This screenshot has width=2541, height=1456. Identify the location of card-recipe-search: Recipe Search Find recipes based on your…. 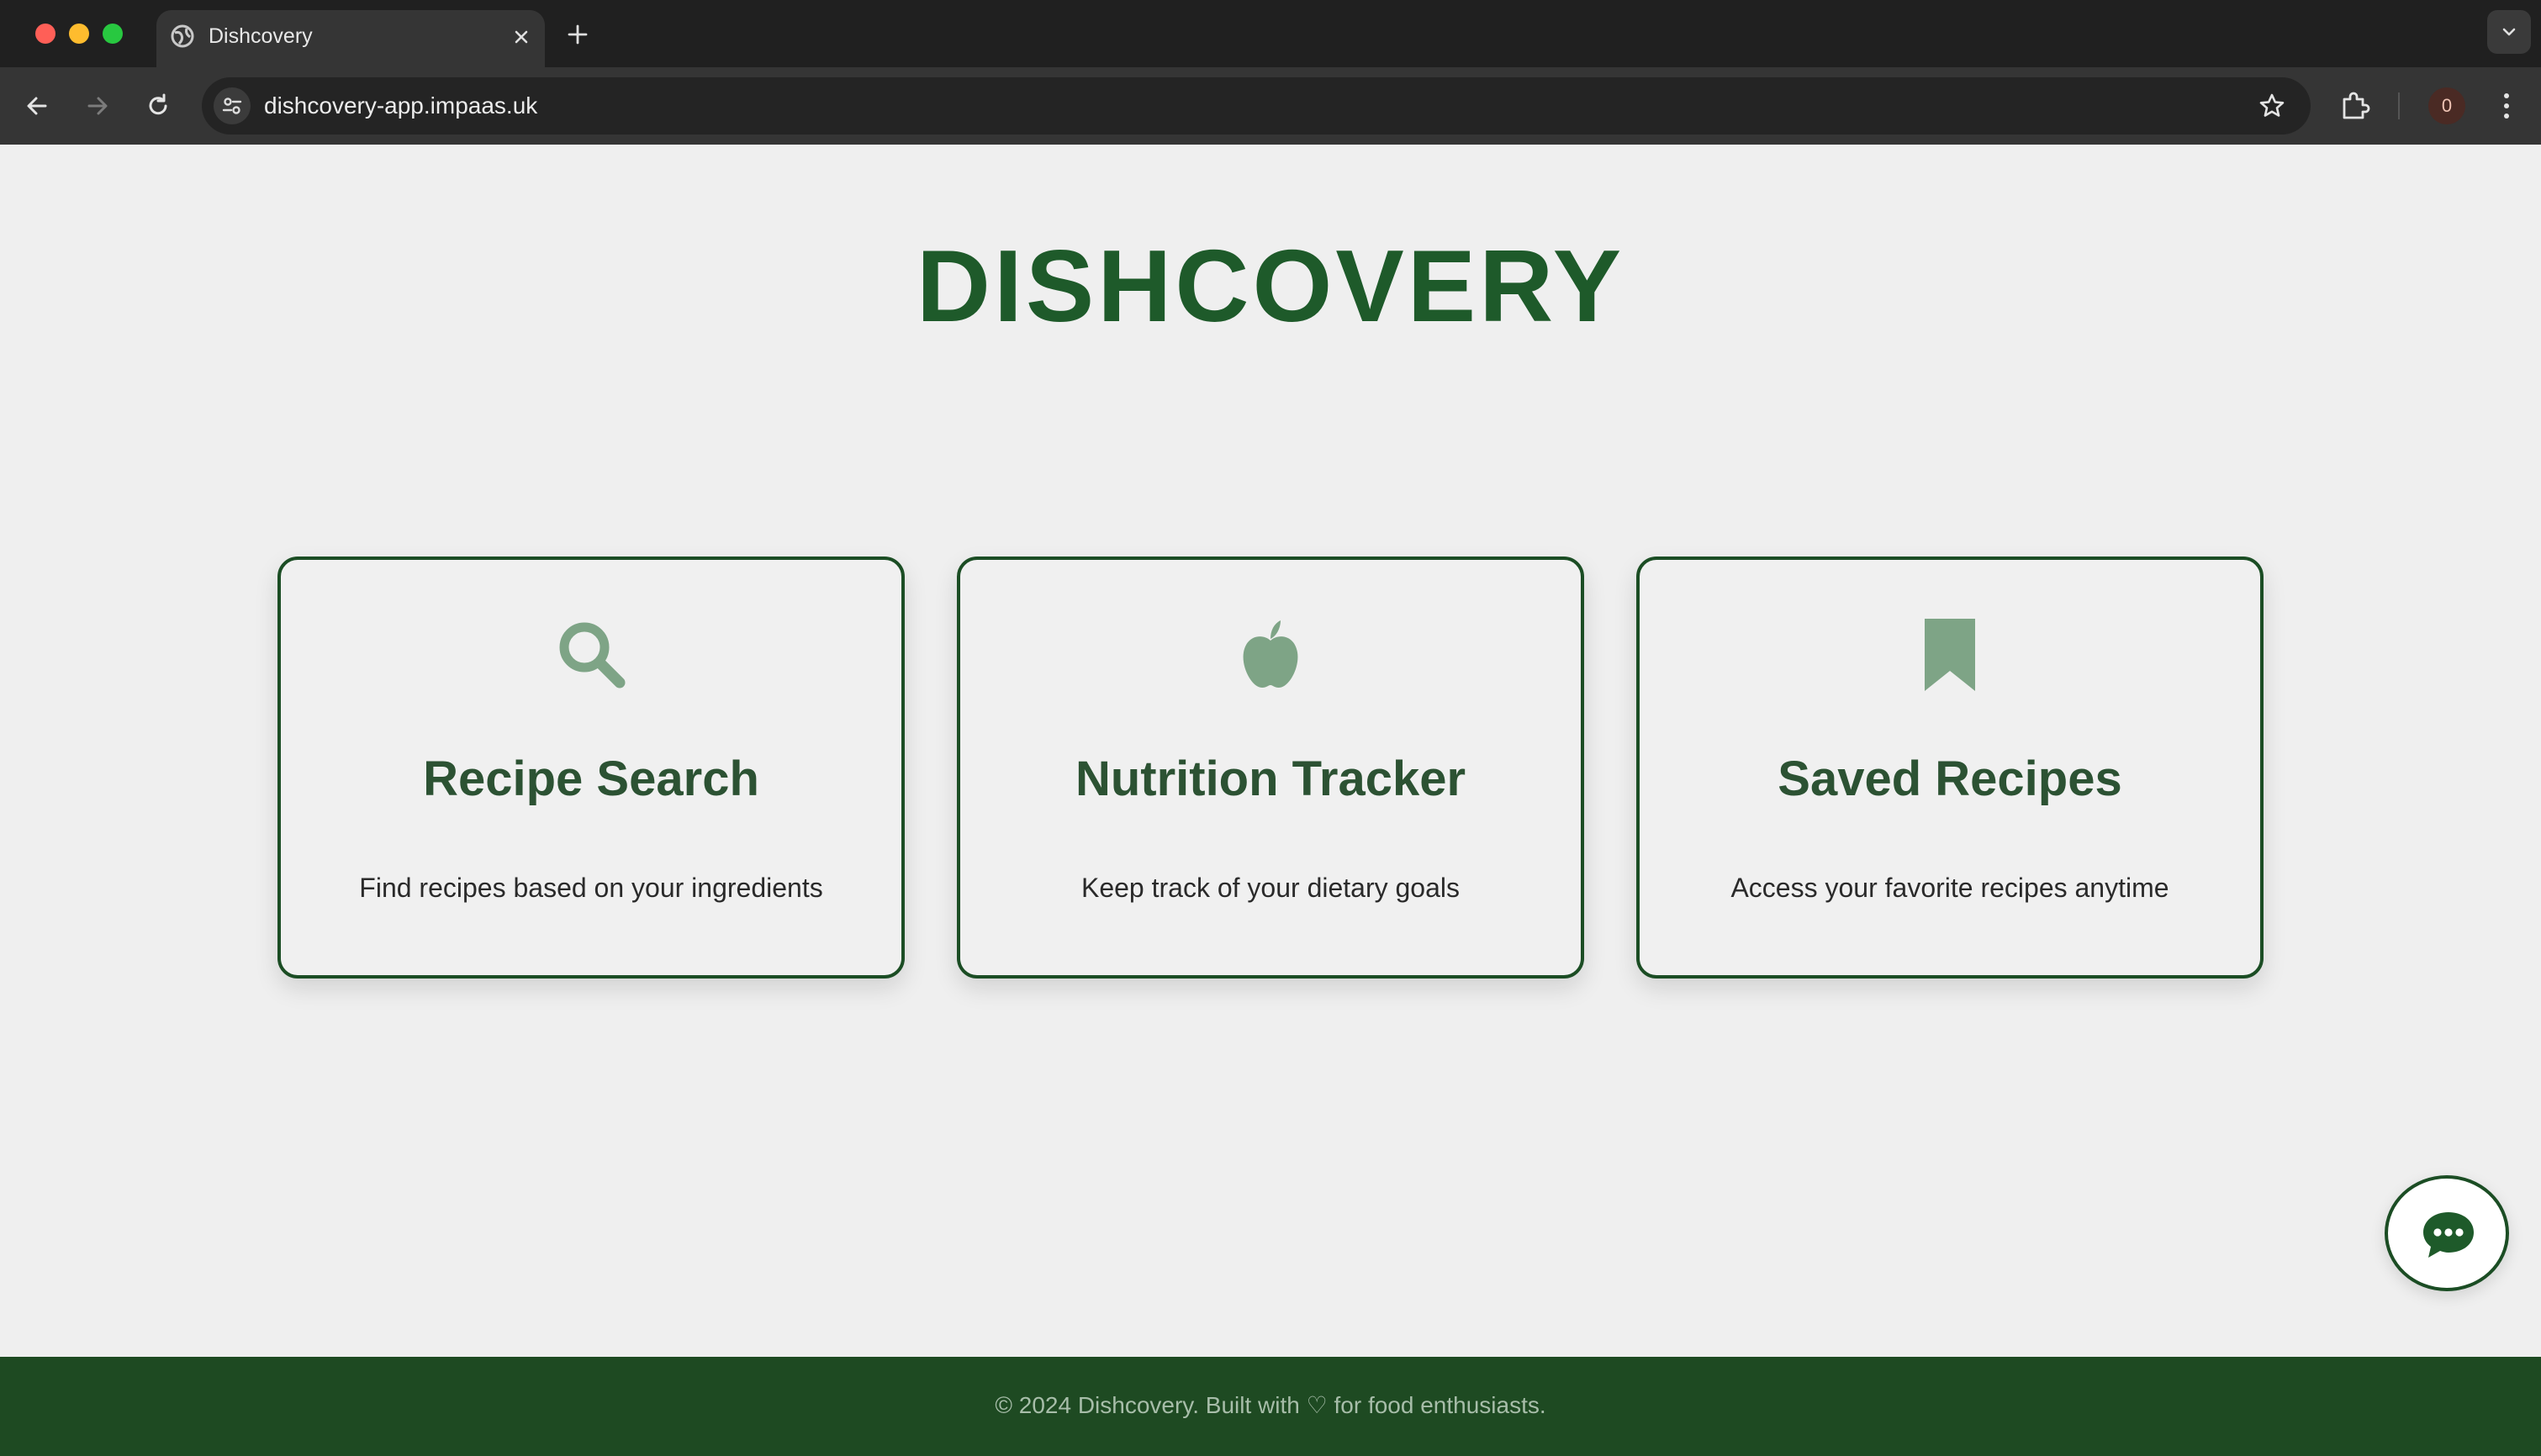
(591, 768).